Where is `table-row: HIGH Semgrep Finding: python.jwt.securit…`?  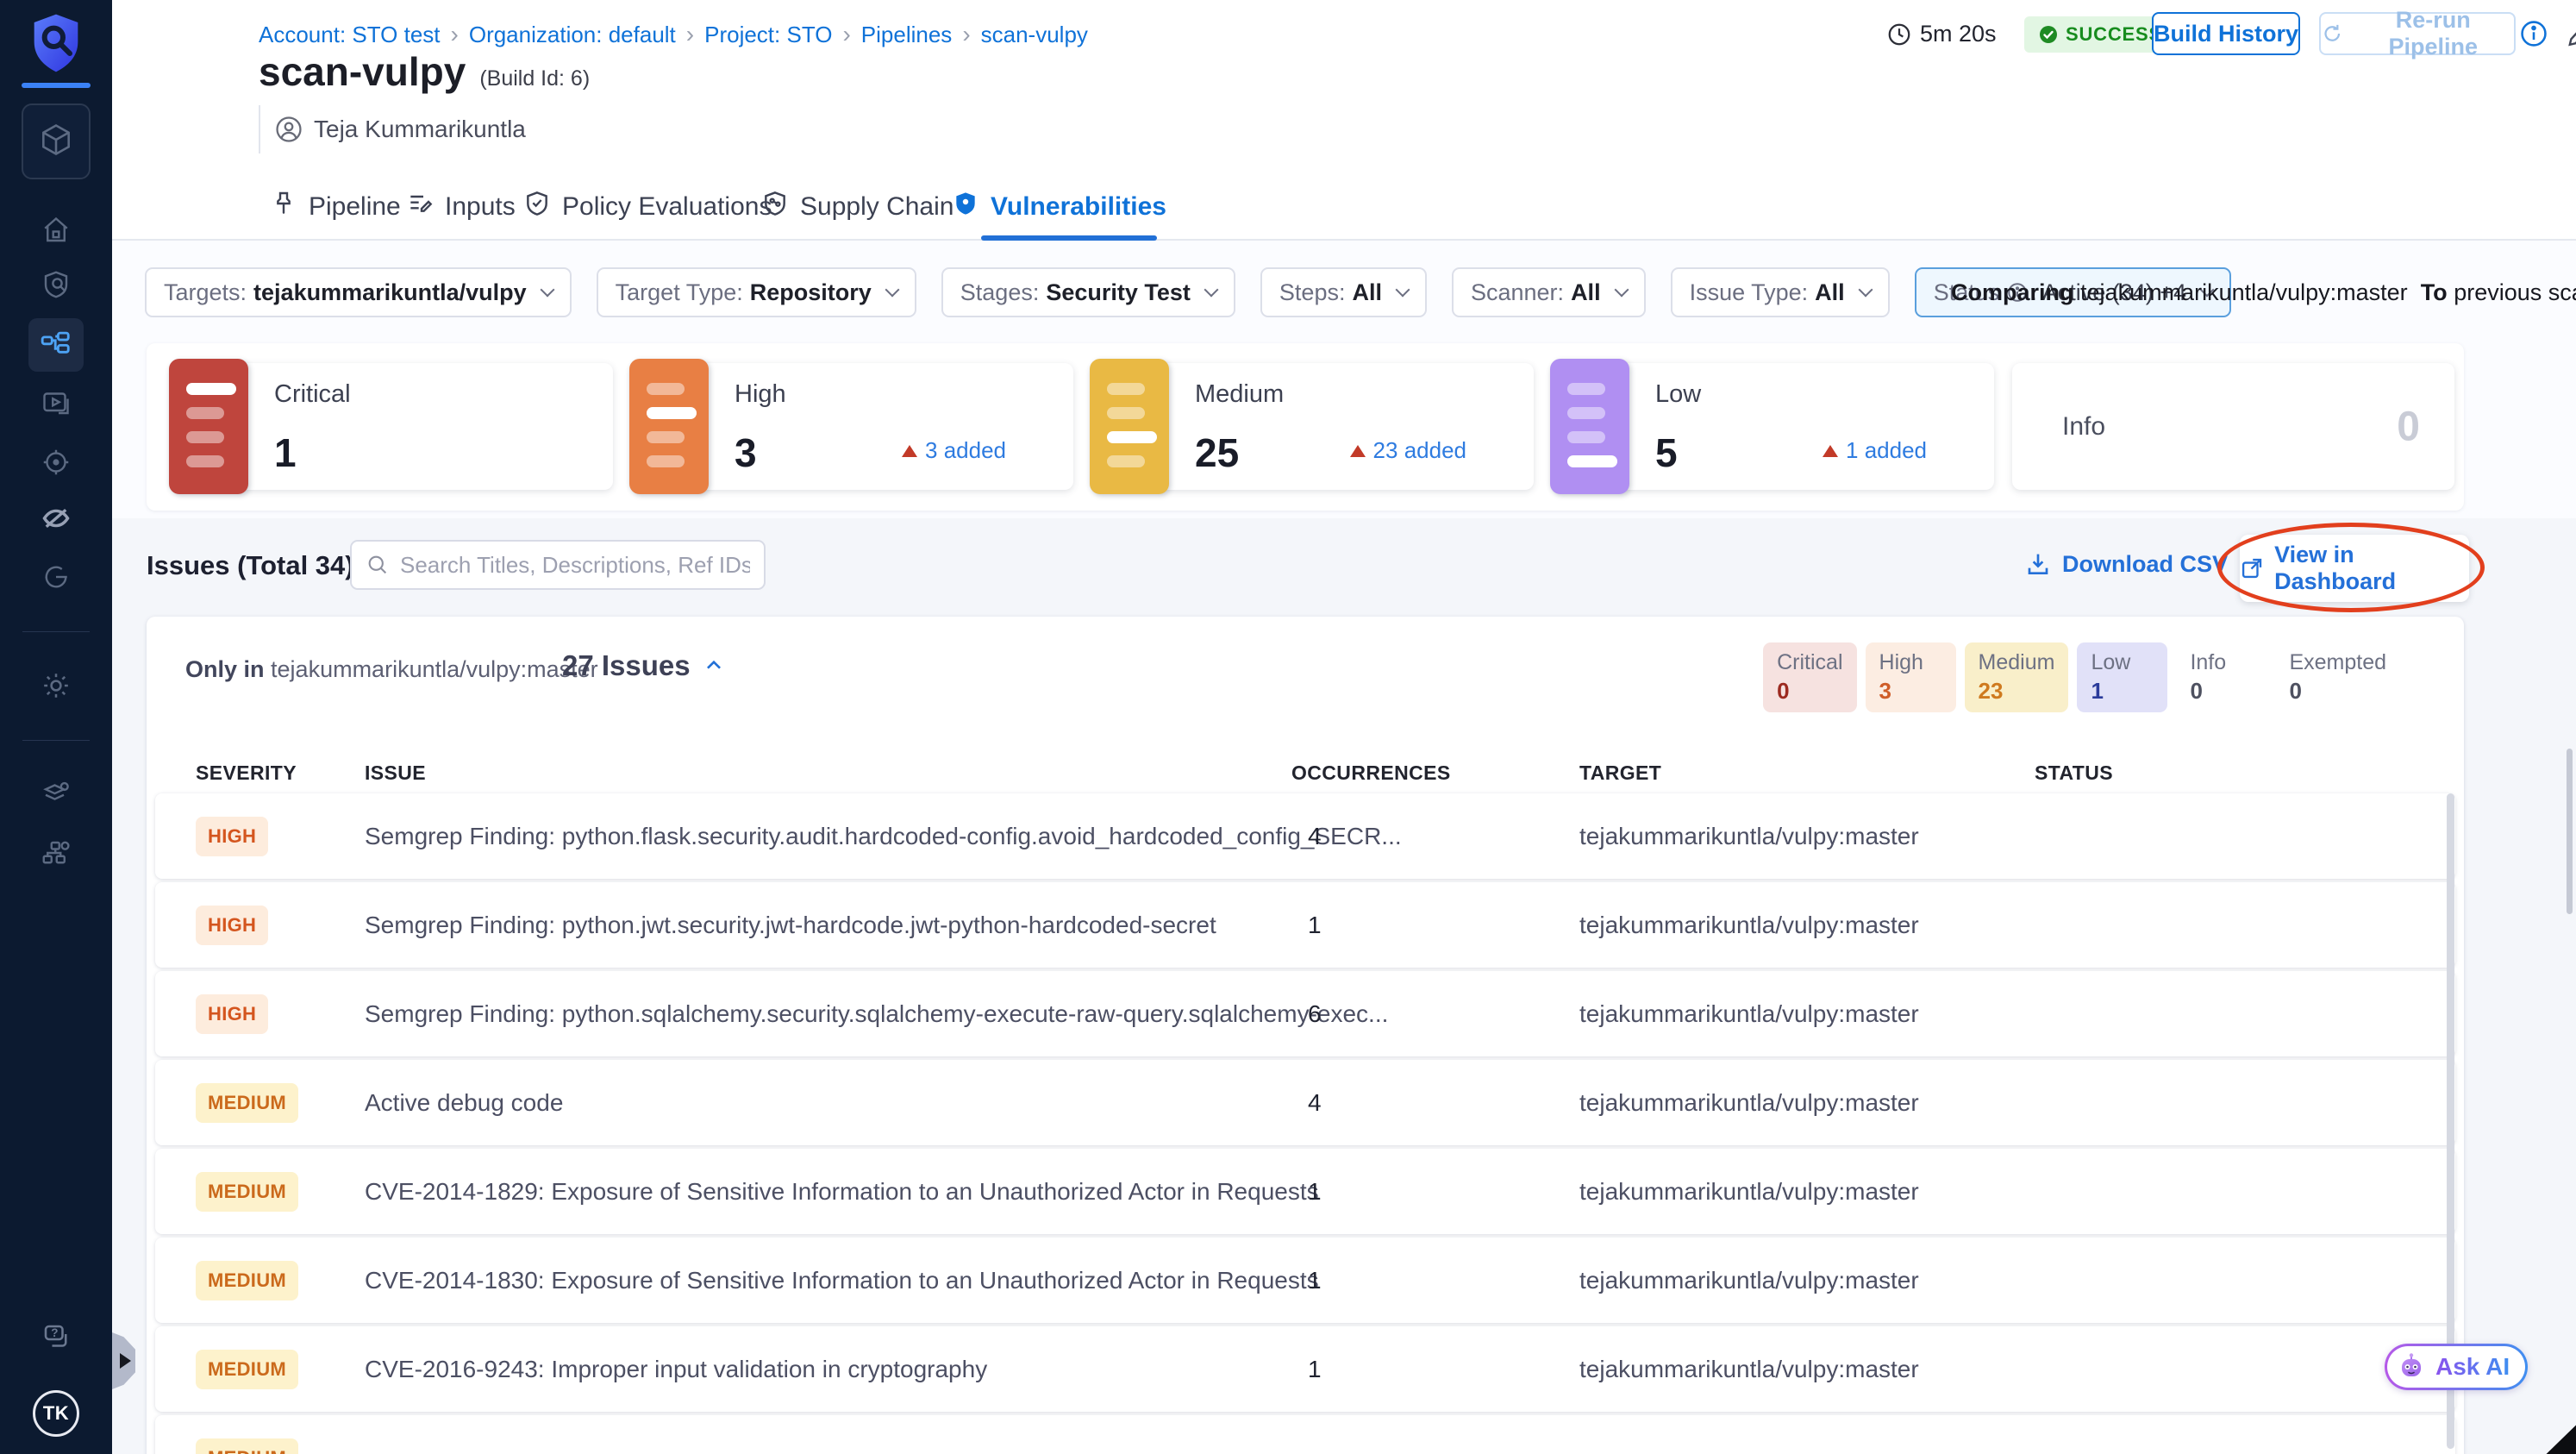 table-row: HIGH Semgrep Finding: python.jwt.securit… is located at coordinates (1305, 925).